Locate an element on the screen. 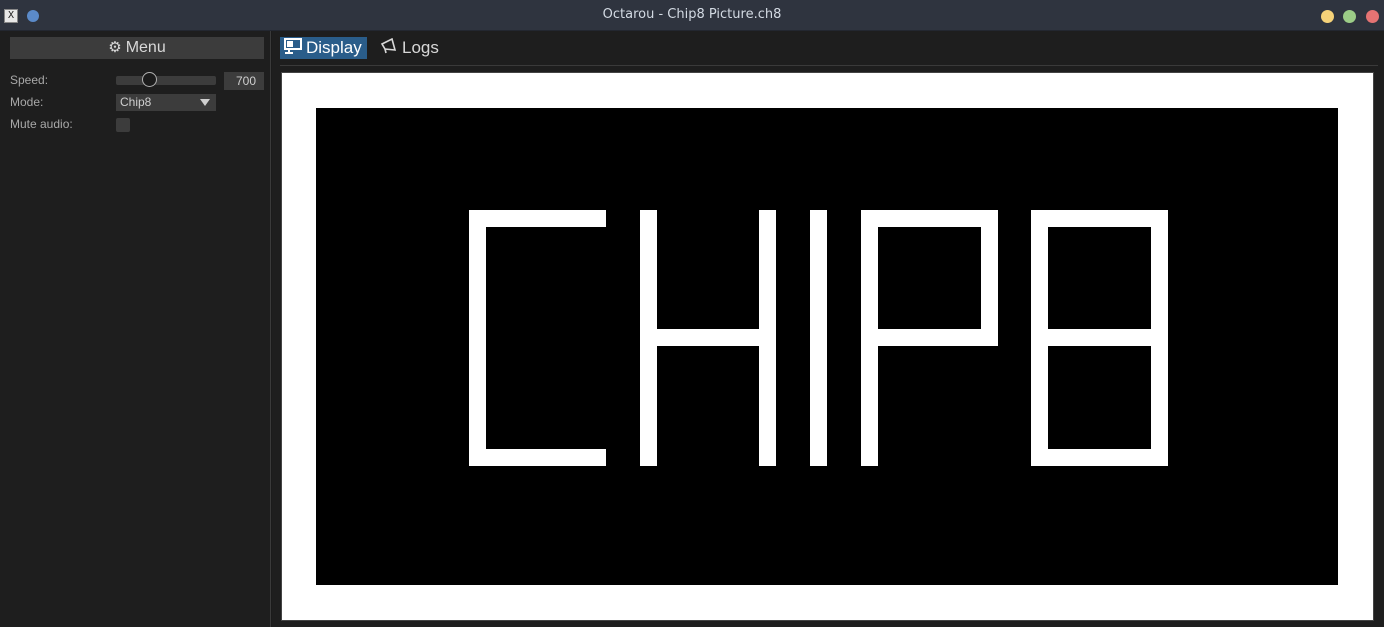  title-bar: X Octarou - Chip8 Picture.ch8 is located at coordinates (692, 15).